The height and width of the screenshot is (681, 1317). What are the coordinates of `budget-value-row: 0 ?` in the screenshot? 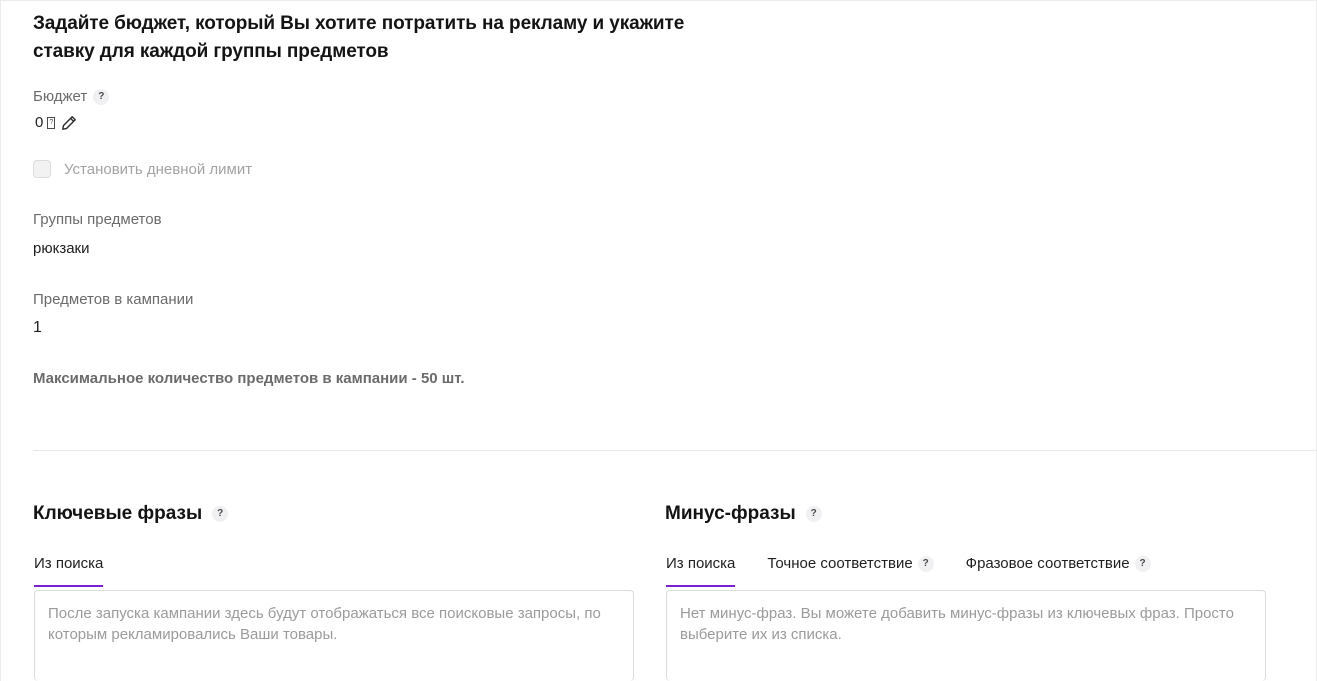 It's located at (56, 122).